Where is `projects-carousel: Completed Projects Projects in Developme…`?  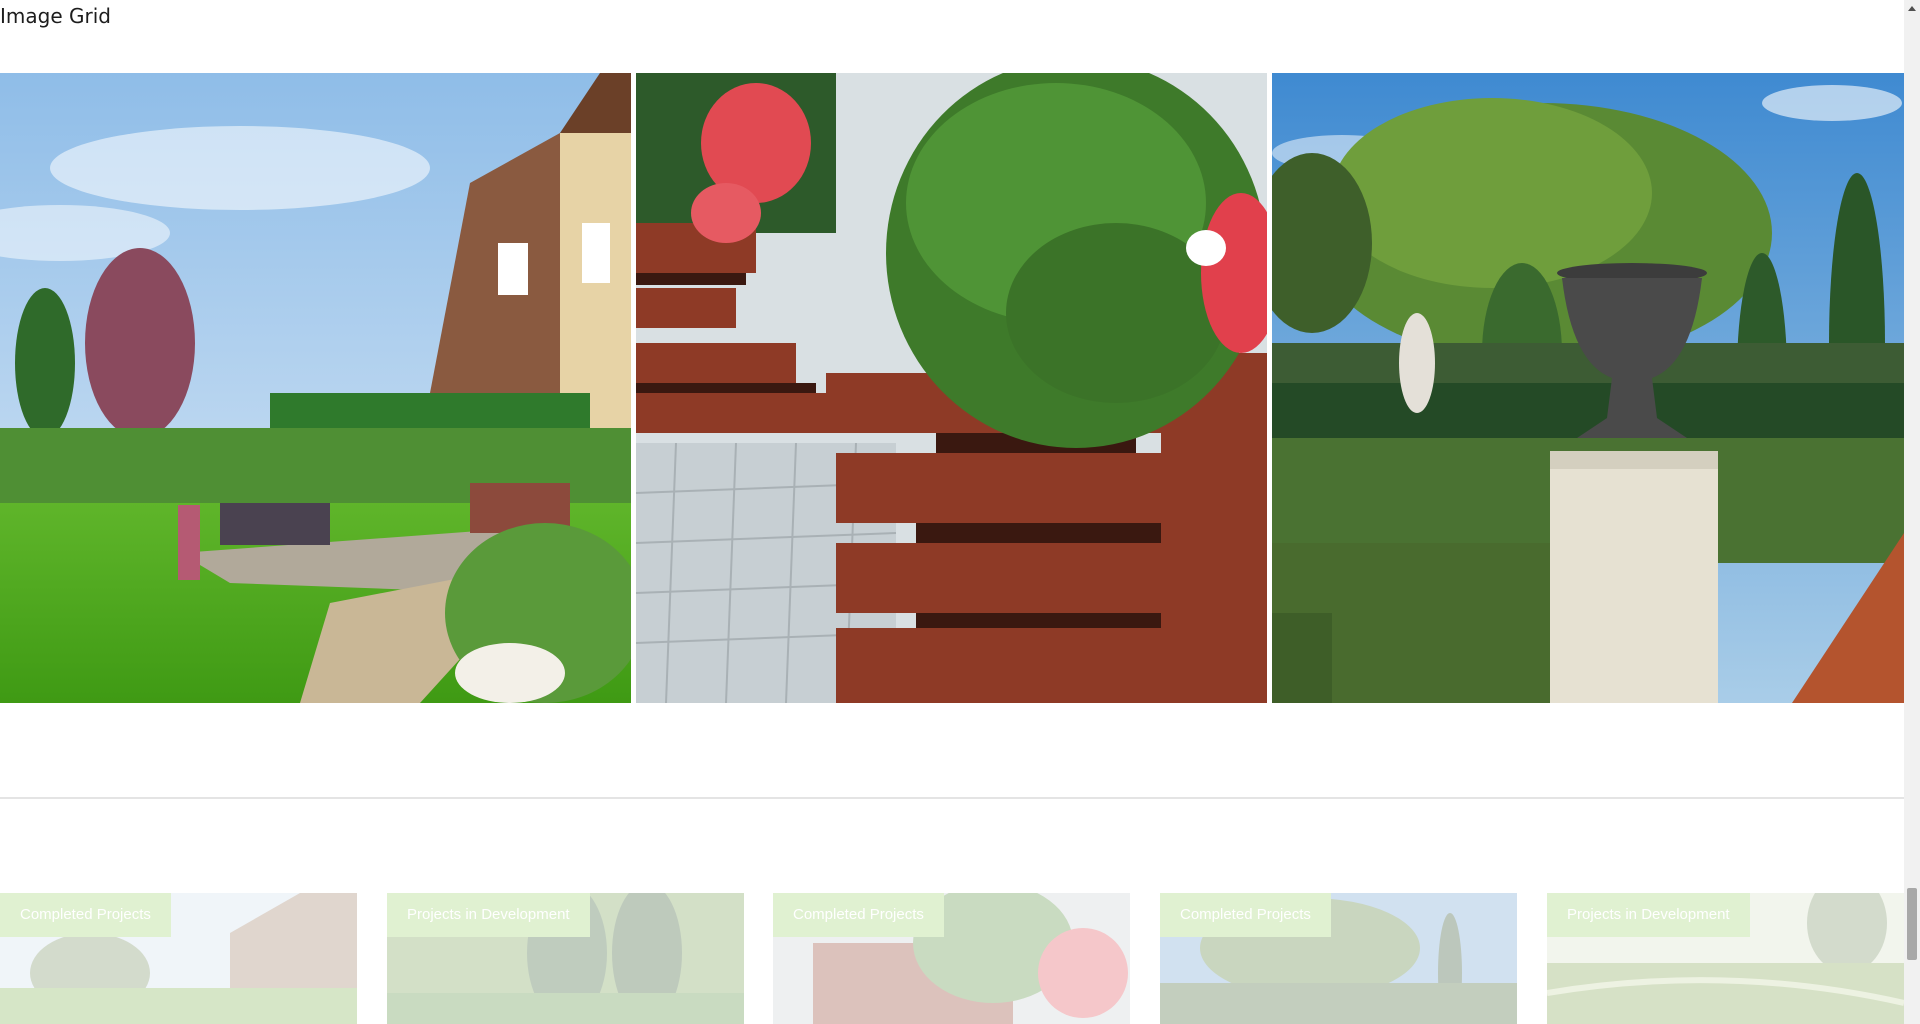 projects-carousel: Completed Projects Projects in Developme… is located at coordinates (952, 958).